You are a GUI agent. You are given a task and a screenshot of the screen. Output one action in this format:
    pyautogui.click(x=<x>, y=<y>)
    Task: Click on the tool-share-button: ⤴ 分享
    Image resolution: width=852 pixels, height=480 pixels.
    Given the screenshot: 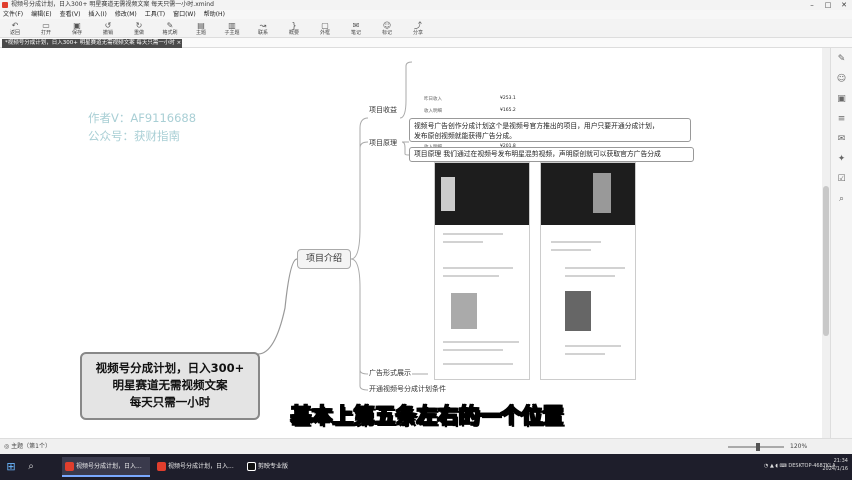 What is the action you would take?
    pyautogui.click(x=418, y=28)
    